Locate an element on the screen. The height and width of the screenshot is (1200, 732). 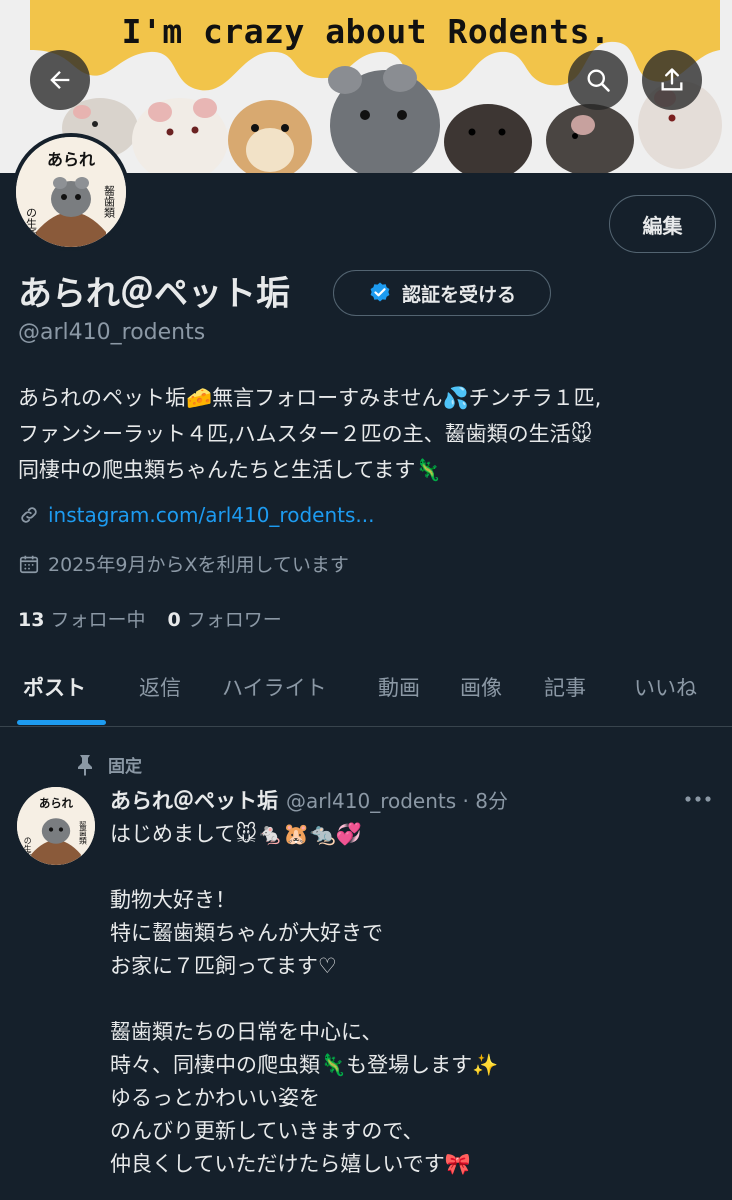
post-header: あられ＠ペット垢 @arl410_rodents · 8分 is located at coordinates (309, 800).